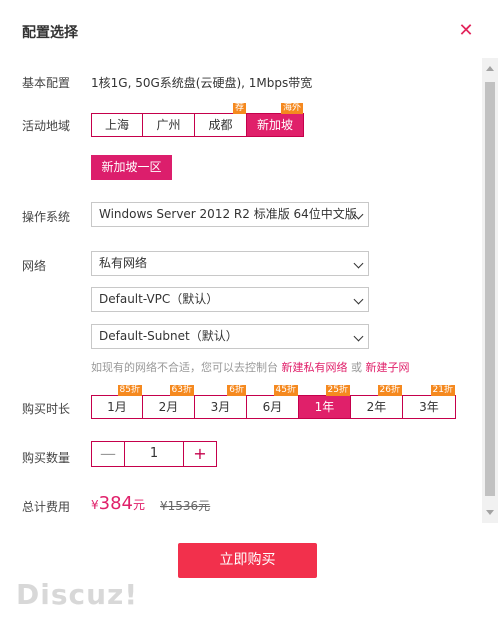 The width and height of the screenshot is (498, 619). What do you see at coordinates (131, 167) in the screenshot?
I see `zone-button: 新加坡一区` at bounding box center [131, 167].